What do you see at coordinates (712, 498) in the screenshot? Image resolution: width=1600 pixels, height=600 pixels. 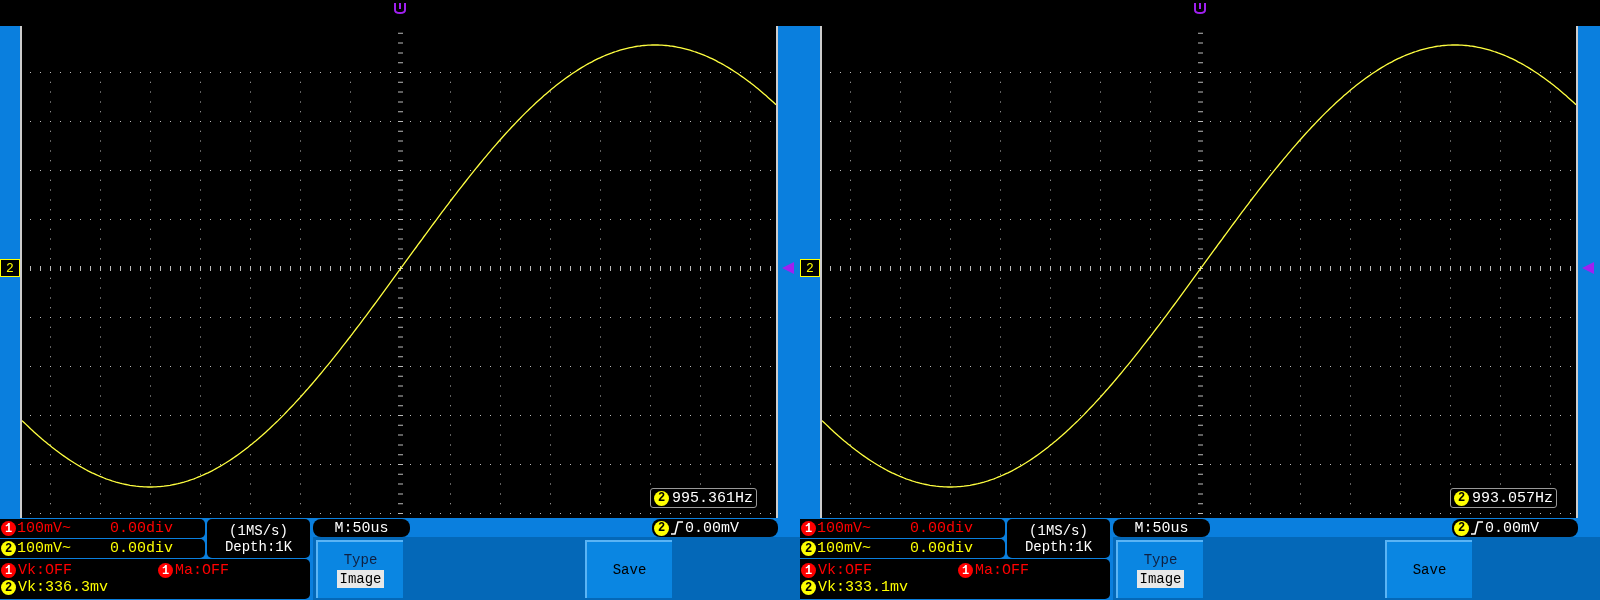 I see `frequency-value: 995.361Hz` at bounding box center [712, 498].